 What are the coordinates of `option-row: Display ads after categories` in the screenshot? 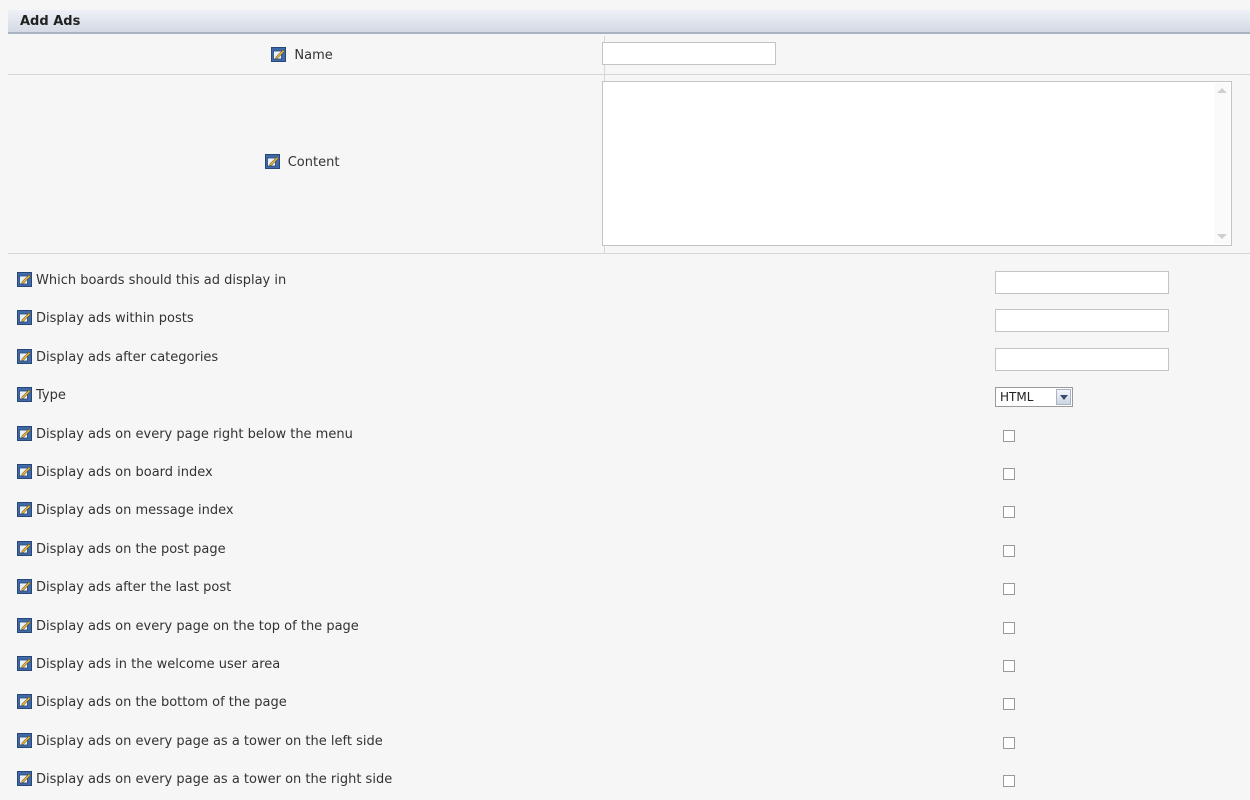 It's located at (607, 359).